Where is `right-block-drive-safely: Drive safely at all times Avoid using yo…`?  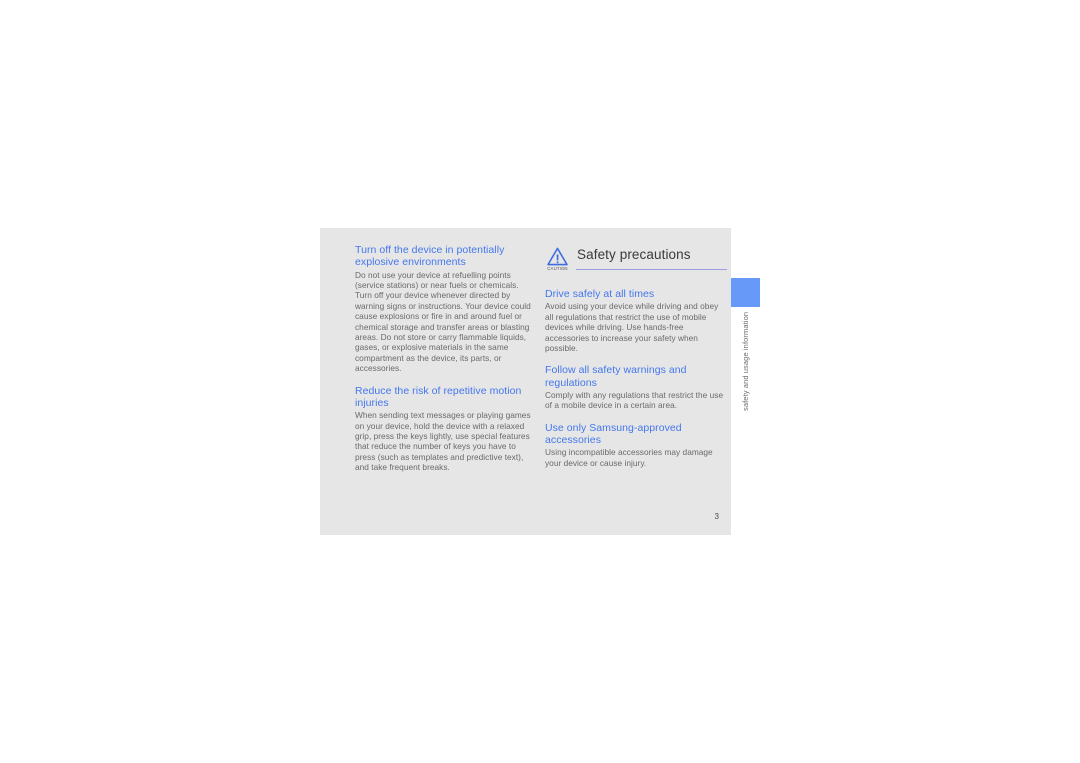
right-block-drive-safely: Drive safely at all times Avoid using yo… is located at coordinates (636, 320).